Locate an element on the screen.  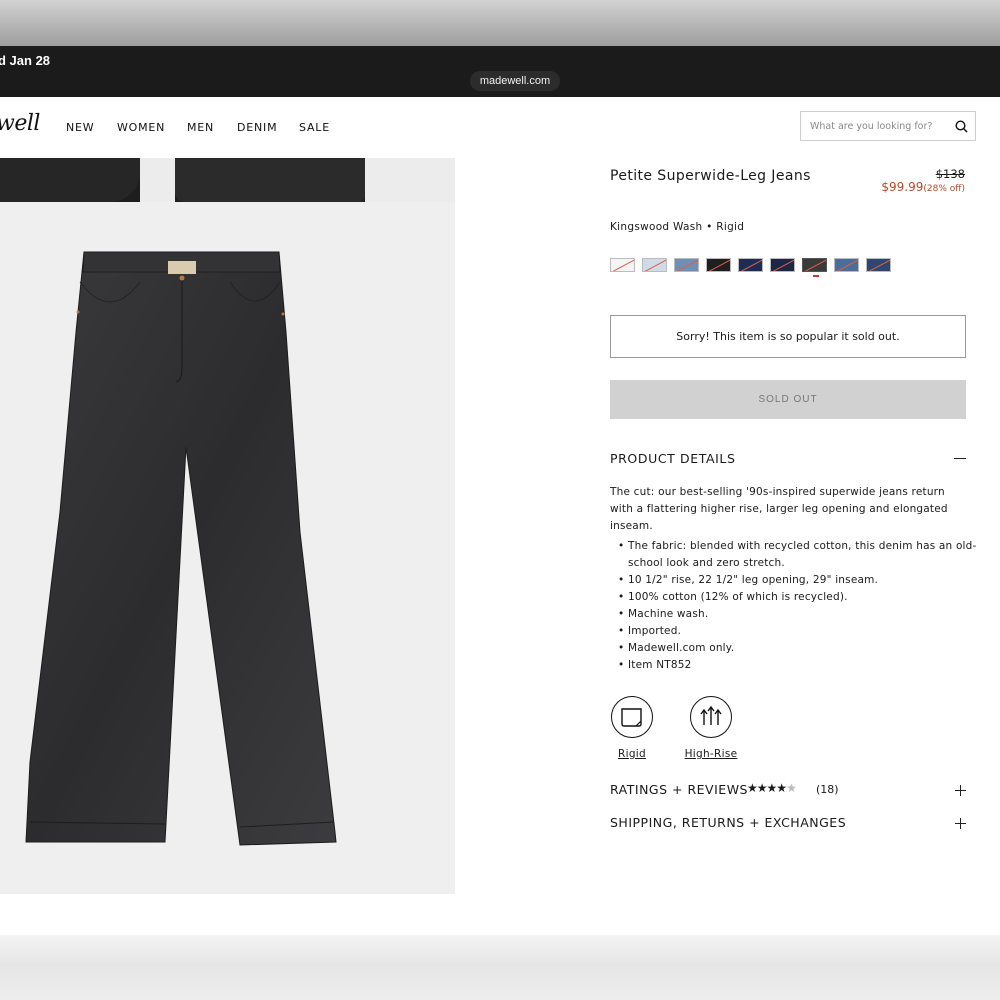
nav-women: WOMEN is located at coordinates (141, 127).